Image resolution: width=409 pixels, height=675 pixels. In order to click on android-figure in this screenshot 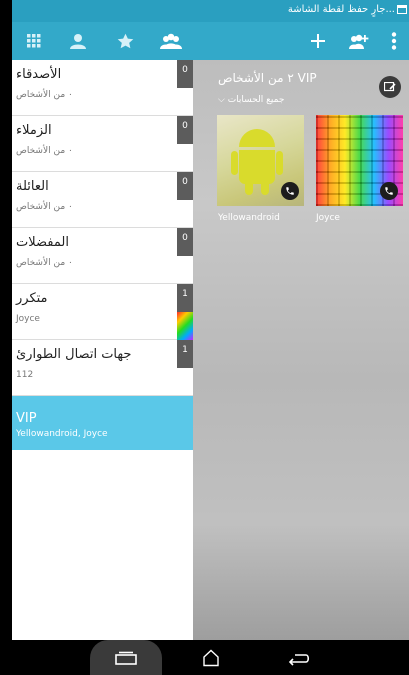, I will do `click(257, 162)`.